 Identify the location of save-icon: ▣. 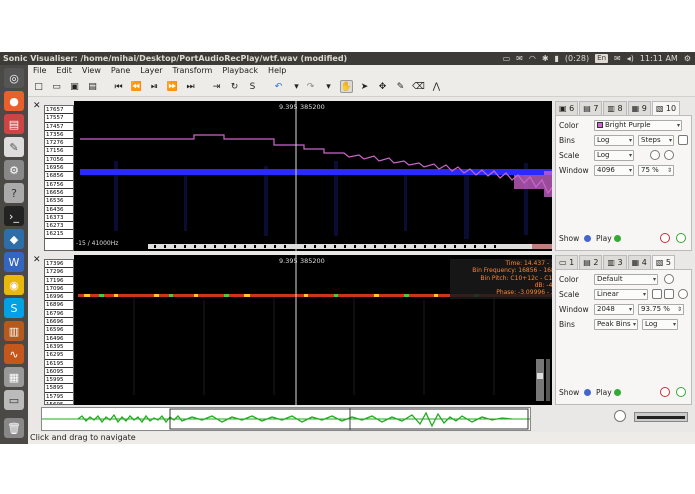
(74, 86).